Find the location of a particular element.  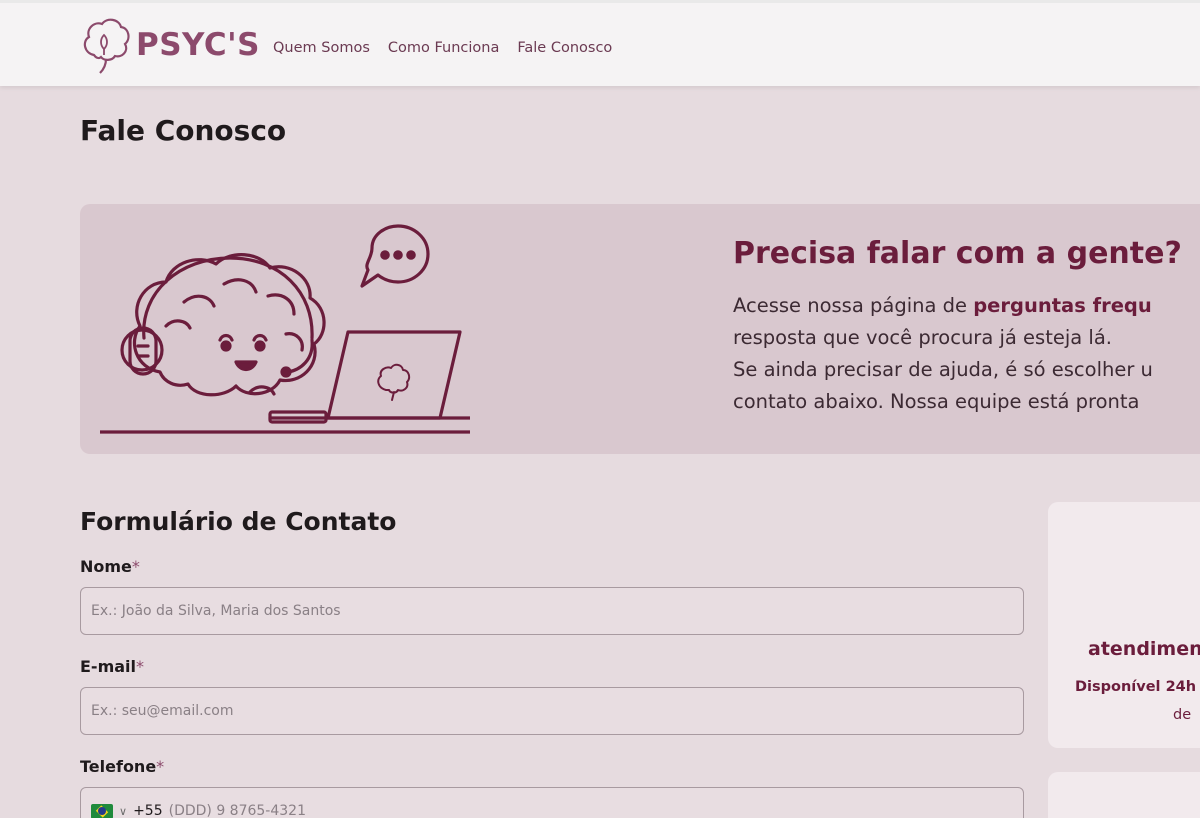

main-nav: Quem Somos Como Funciona Fale Conosco is located at coordinates (442, 48).